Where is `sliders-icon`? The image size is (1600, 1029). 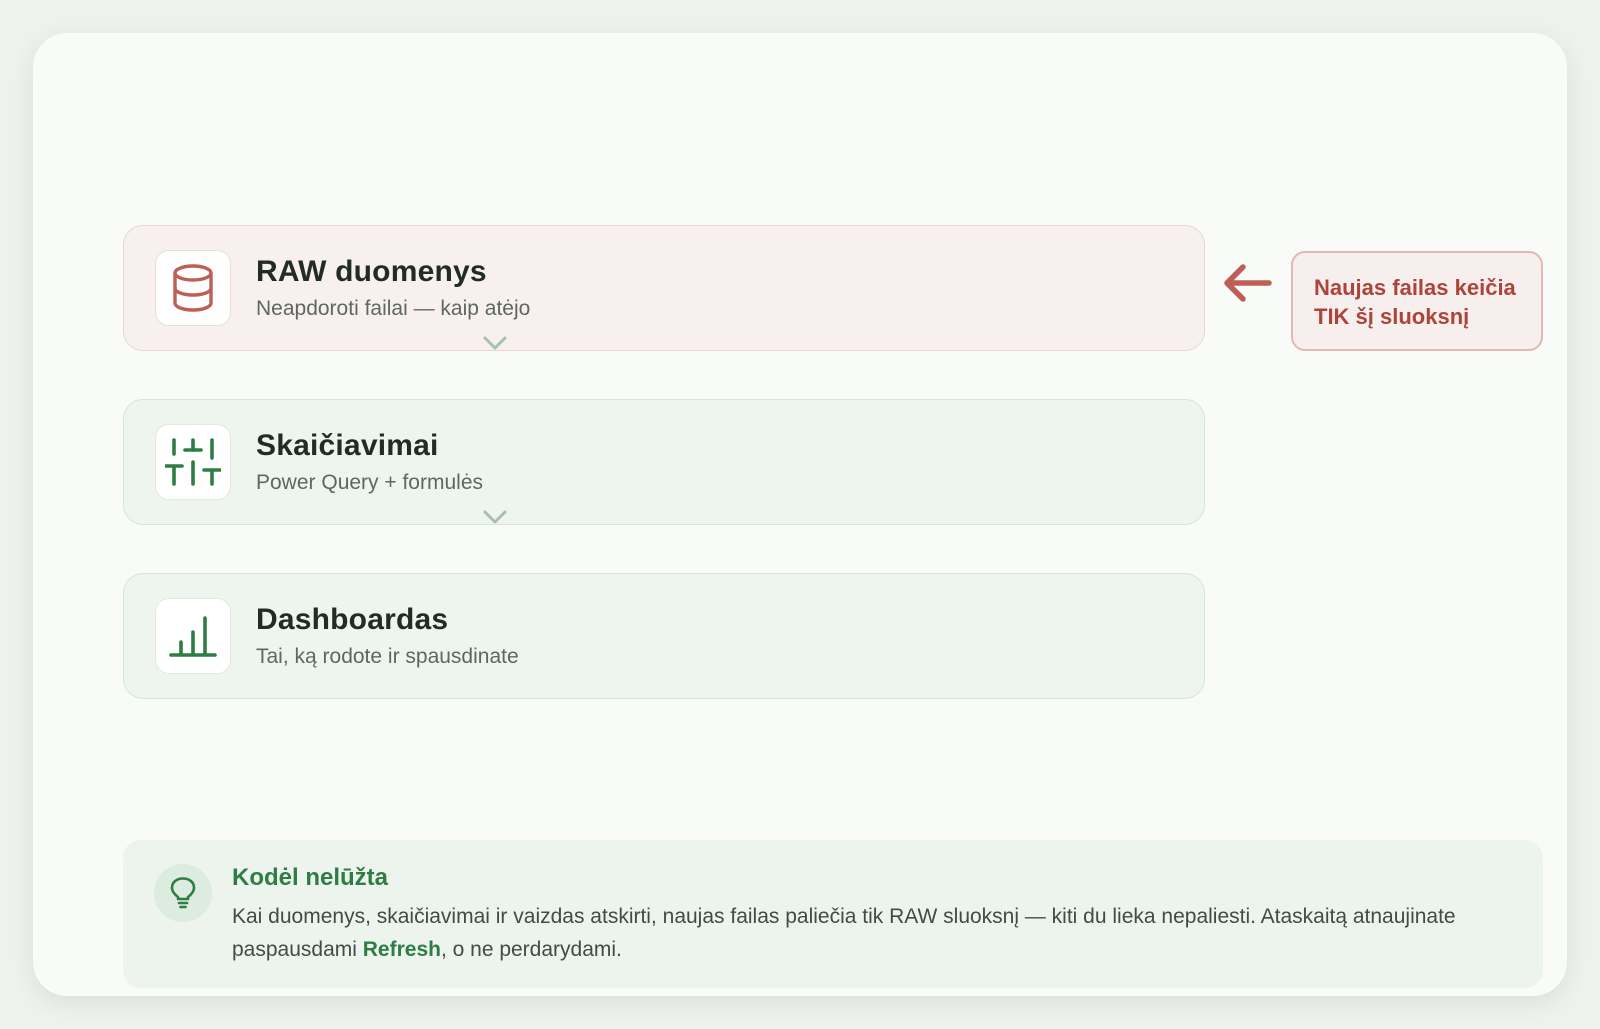
sliders-icon is located at coordinates (193, 462).